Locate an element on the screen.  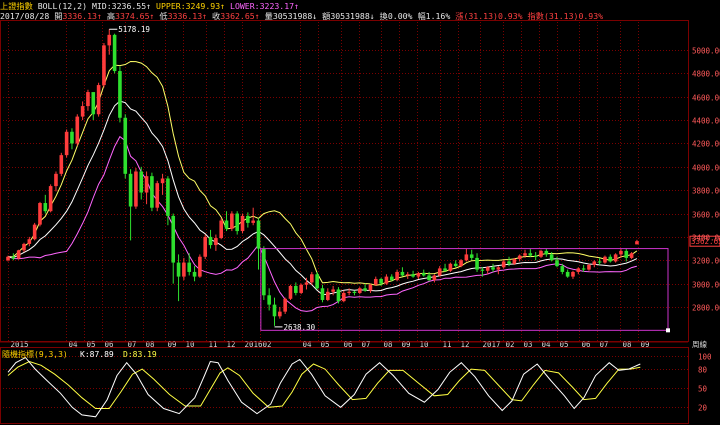
price-tick-label: 4000.00 is located at coordinates (706, 168).